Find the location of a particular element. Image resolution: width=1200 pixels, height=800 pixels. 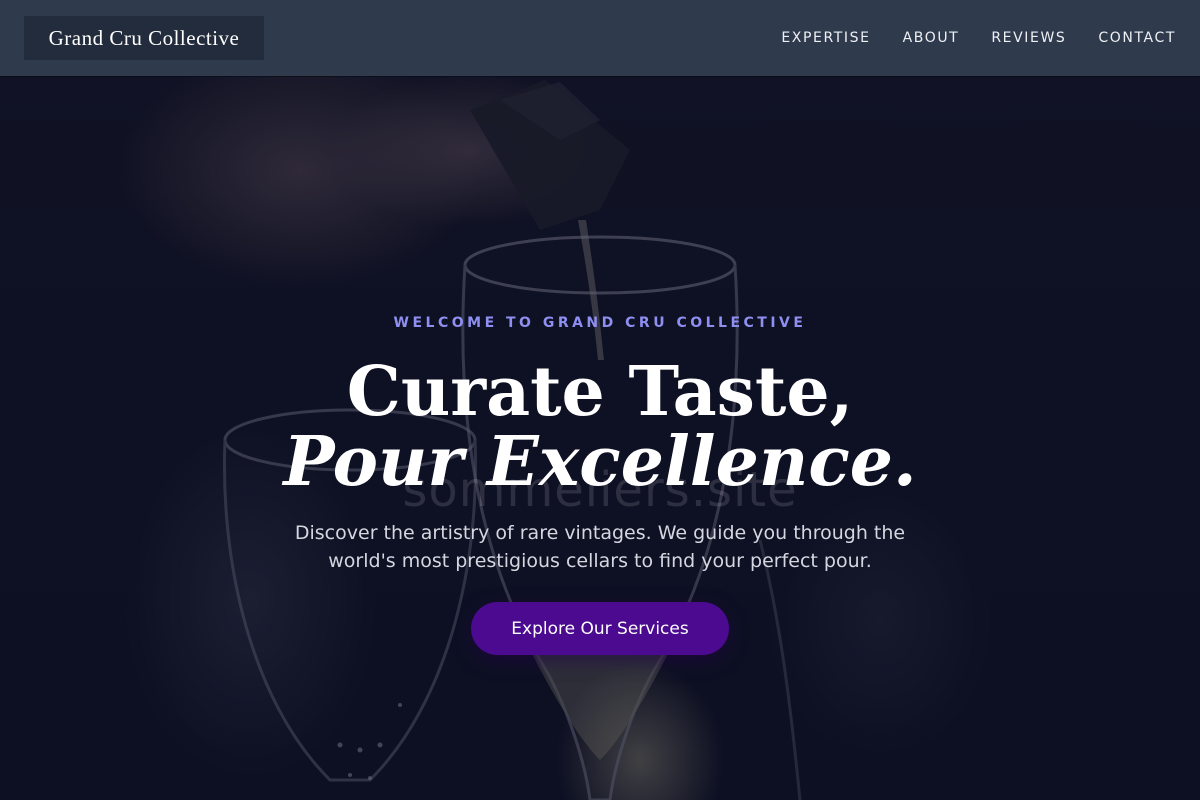

logo: Grand Cru Collective is located at coordinates (144, 38).